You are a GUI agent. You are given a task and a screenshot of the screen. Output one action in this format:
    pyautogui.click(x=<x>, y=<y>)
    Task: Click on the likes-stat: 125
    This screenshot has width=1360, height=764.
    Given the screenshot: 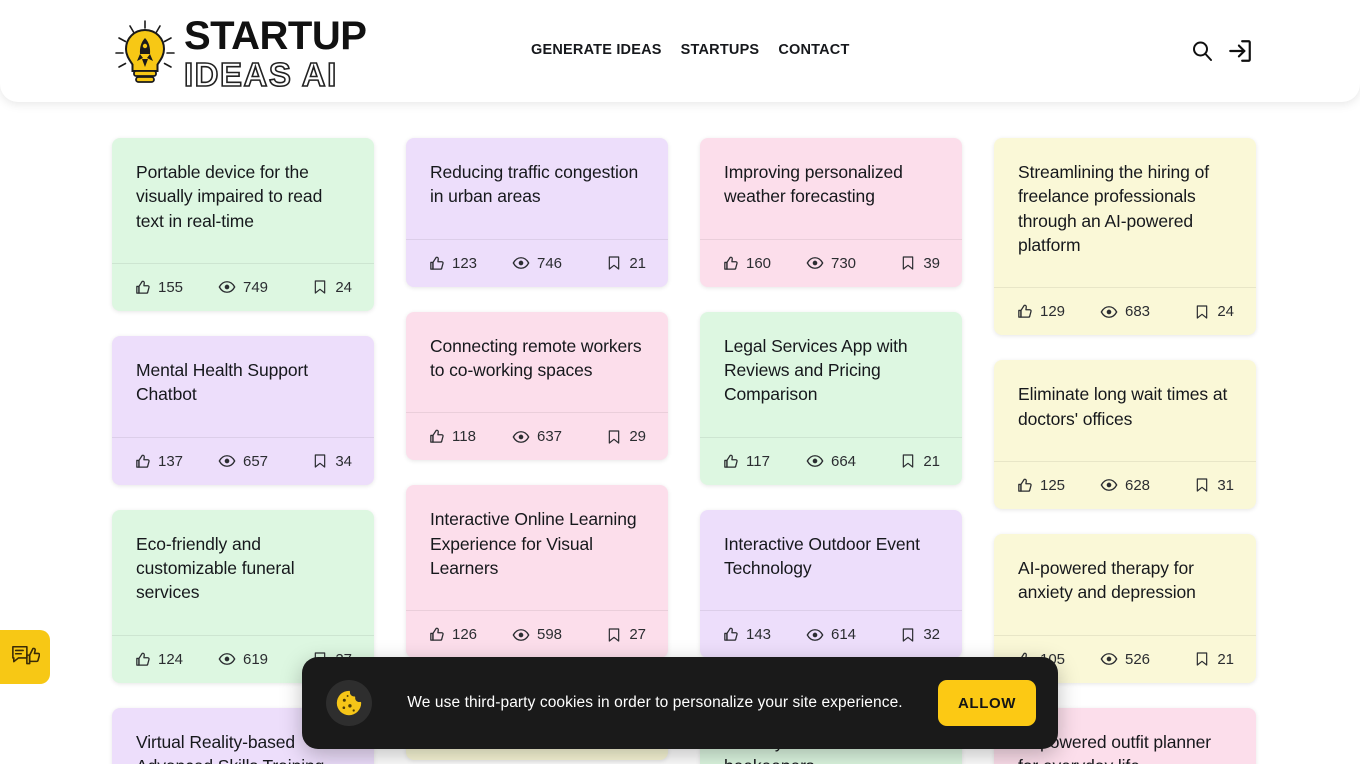 What is the action you would take?
    pyautogui.click(x=1052, y=485)
    